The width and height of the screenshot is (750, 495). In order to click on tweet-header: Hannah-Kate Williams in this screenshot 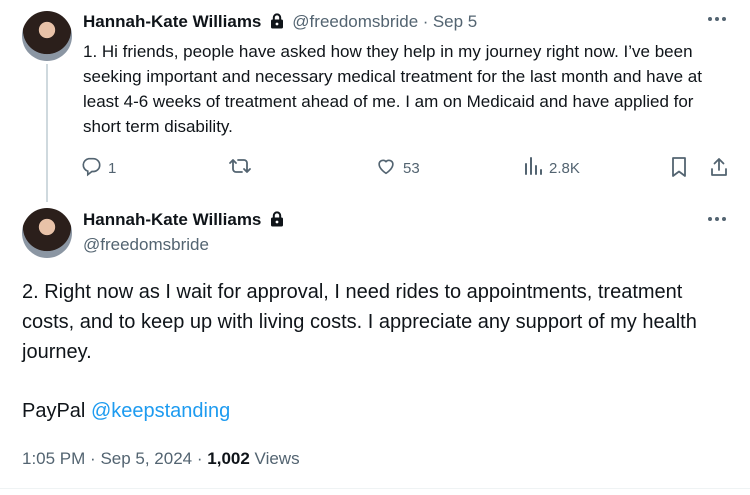, I will do `click(183, 221)`.